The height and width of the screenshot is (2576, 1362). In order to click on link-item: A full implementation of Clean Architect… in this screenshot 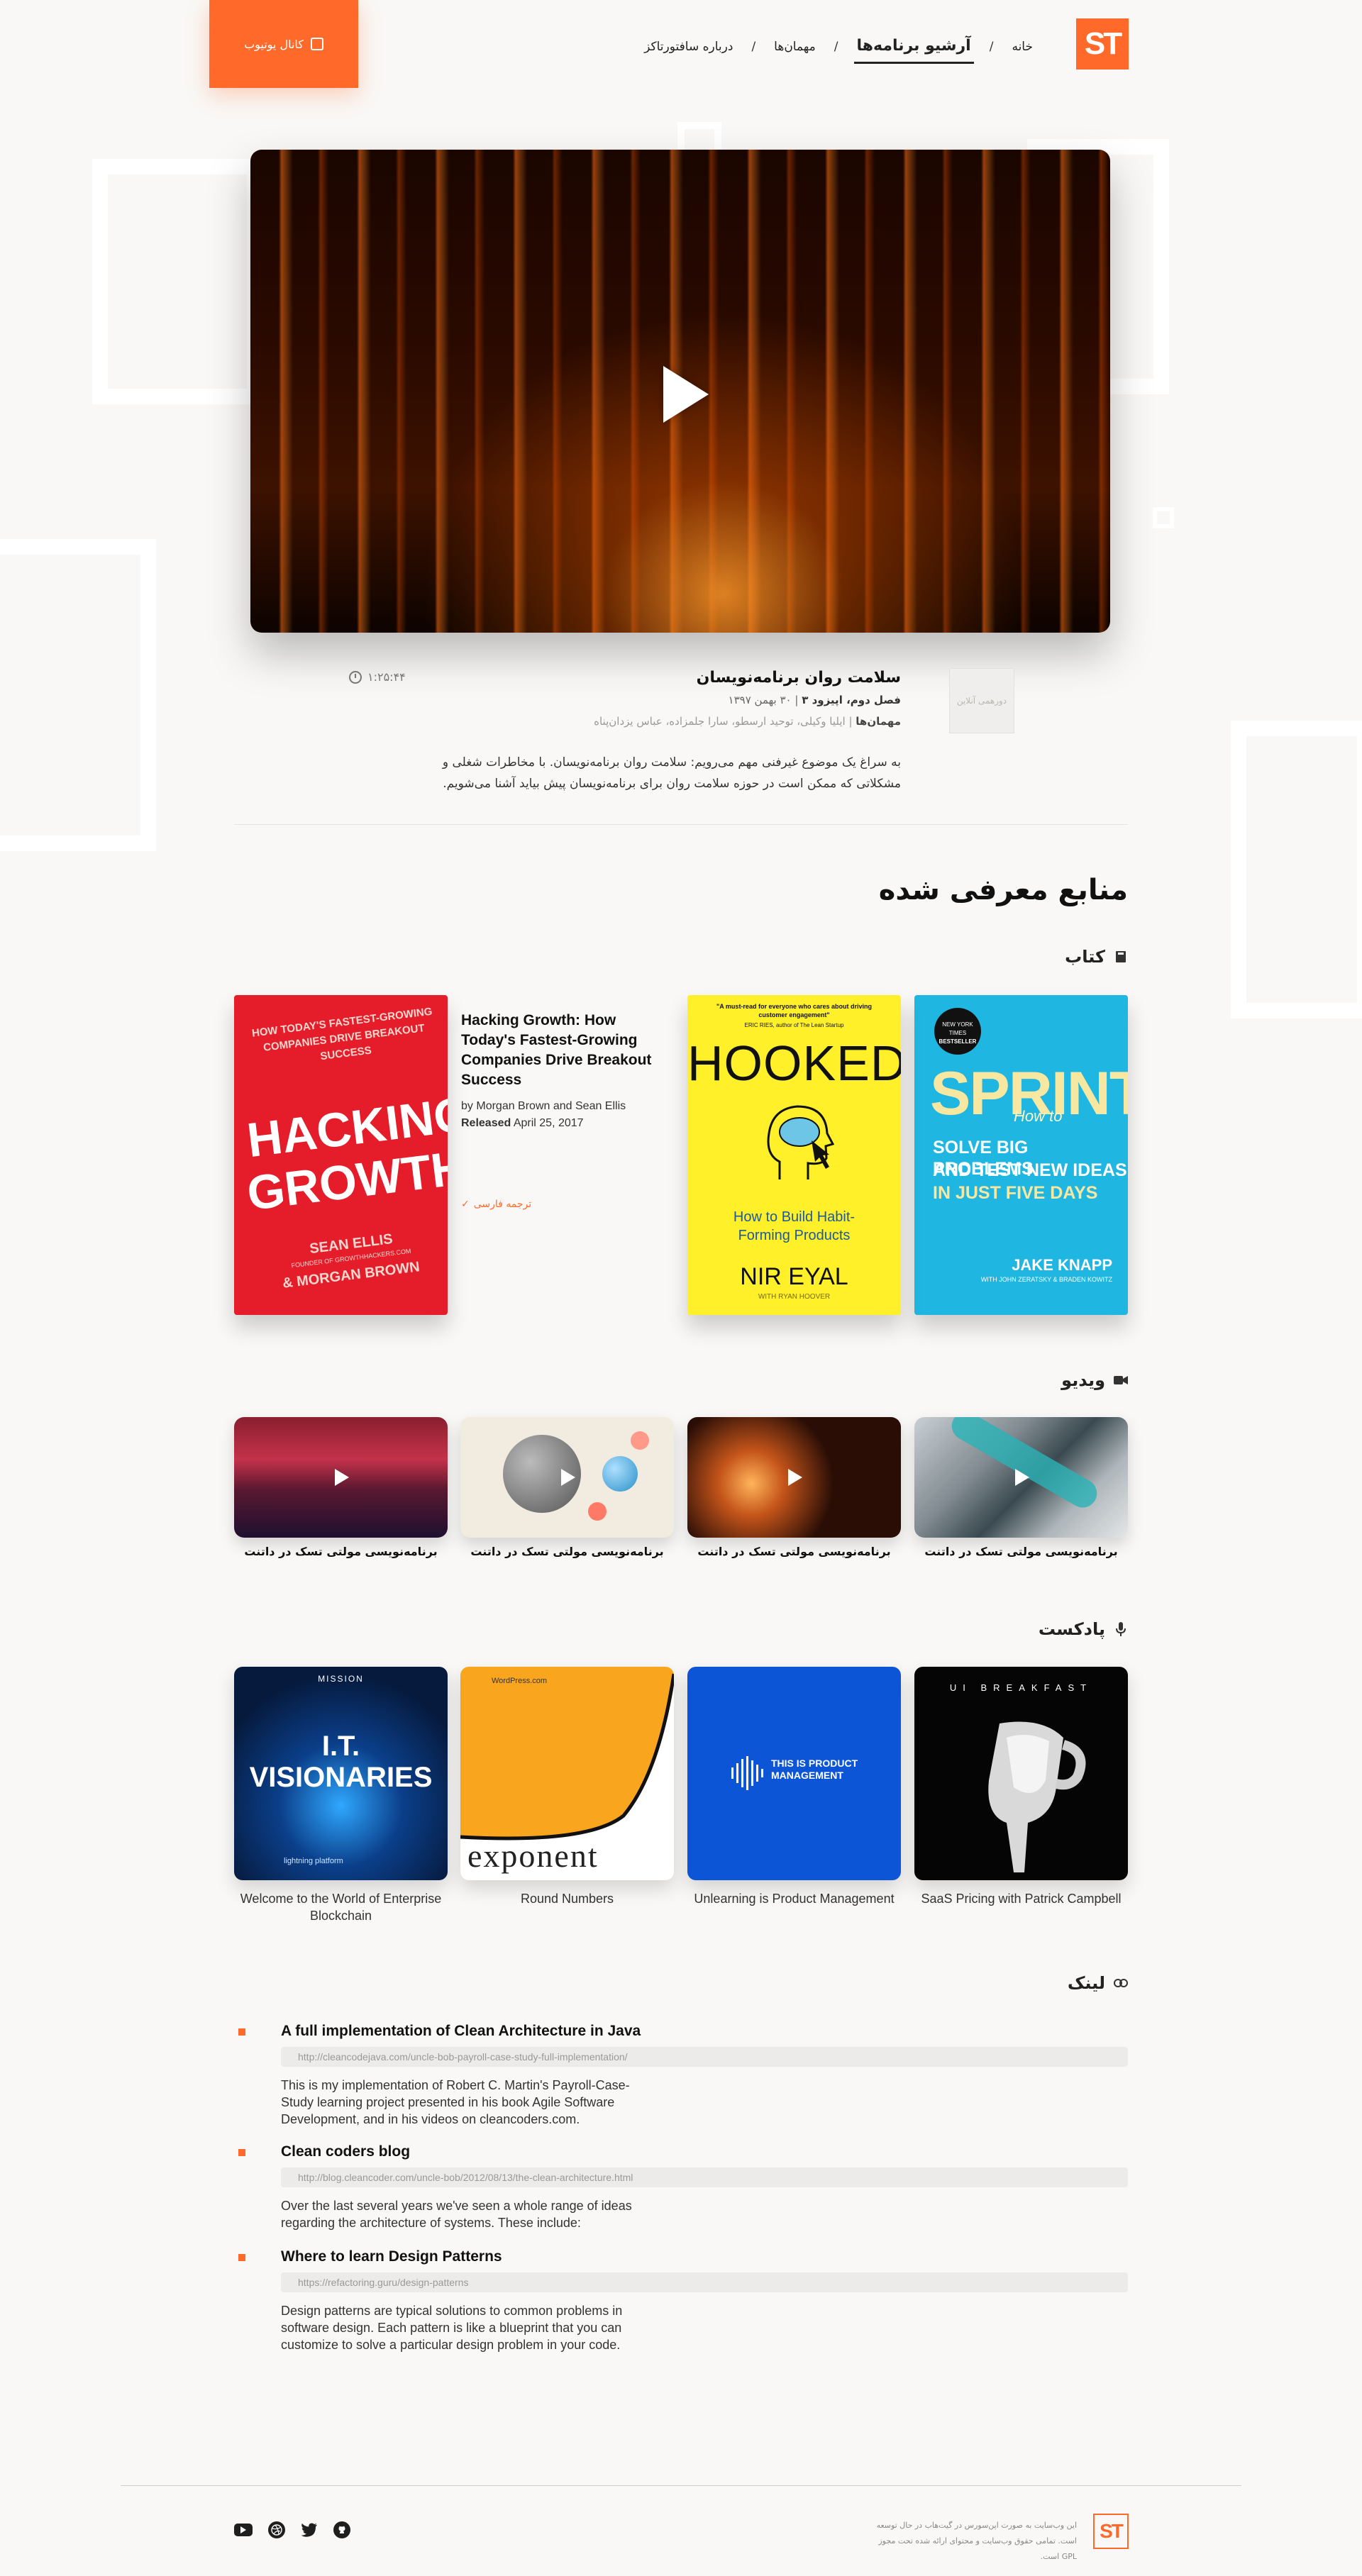, I will do `click(681, 2075)`.